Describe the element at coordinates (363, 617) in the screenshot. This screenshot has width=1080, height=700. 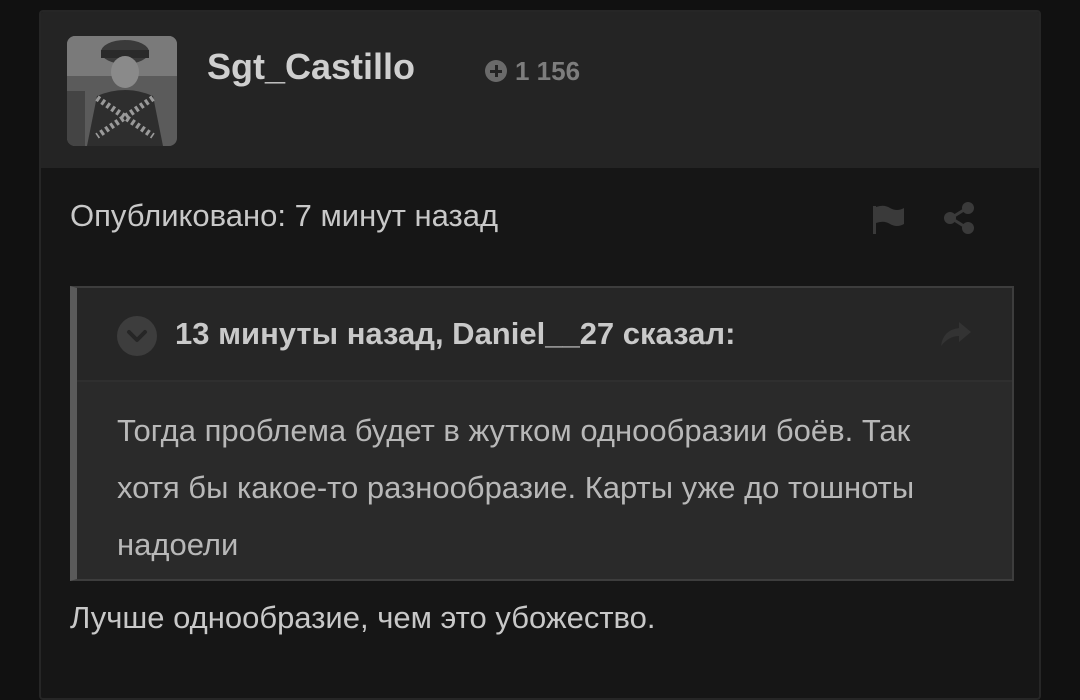
I see `post-body: Лучше однообразие, чем это убожество.` at that location.